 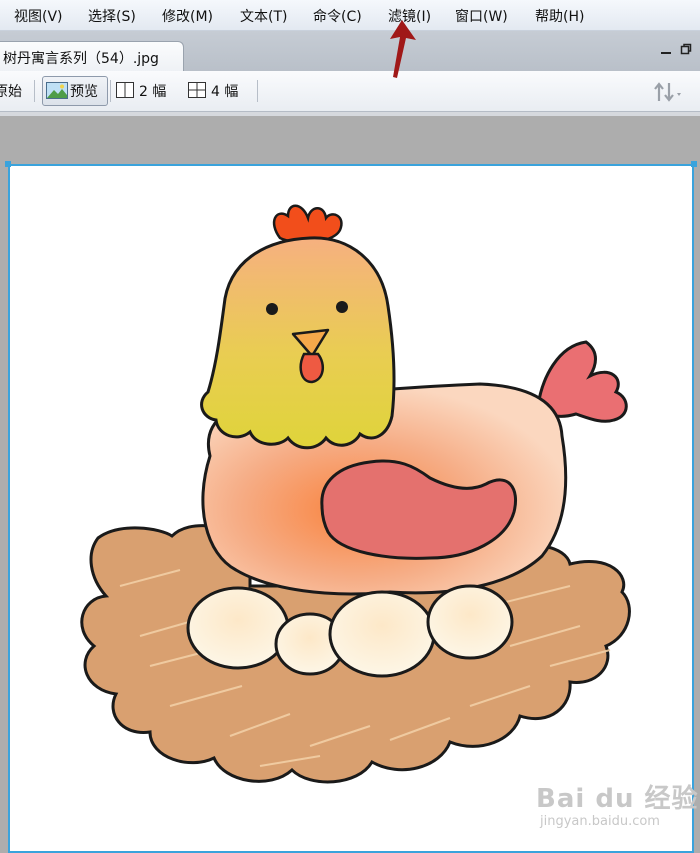 I want to click on two-panel-icon, so click(x=125, y=90).